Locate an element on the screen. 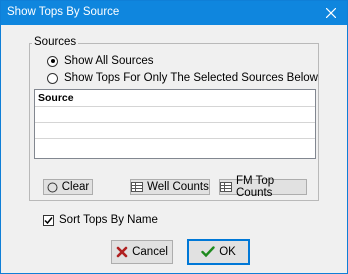  window-title: Show Tops By Source is located at coordinates (63, 12).